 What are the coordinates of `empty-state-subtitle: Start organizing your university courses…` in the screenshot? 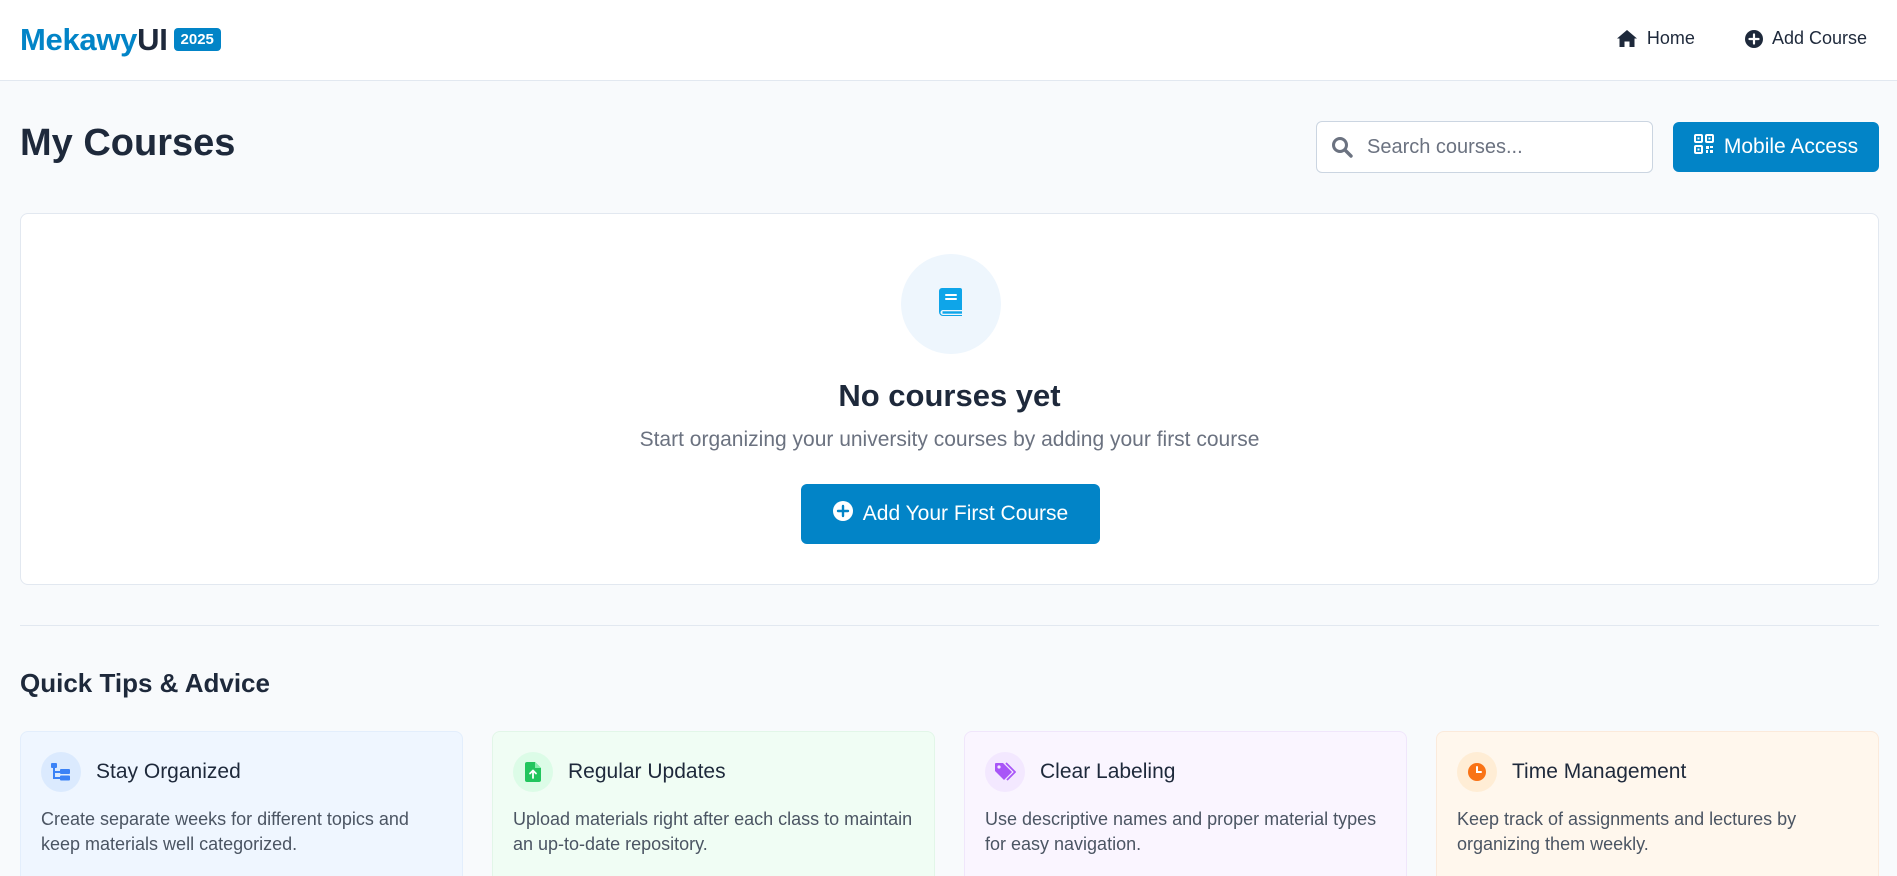 It's located at (949, 439).